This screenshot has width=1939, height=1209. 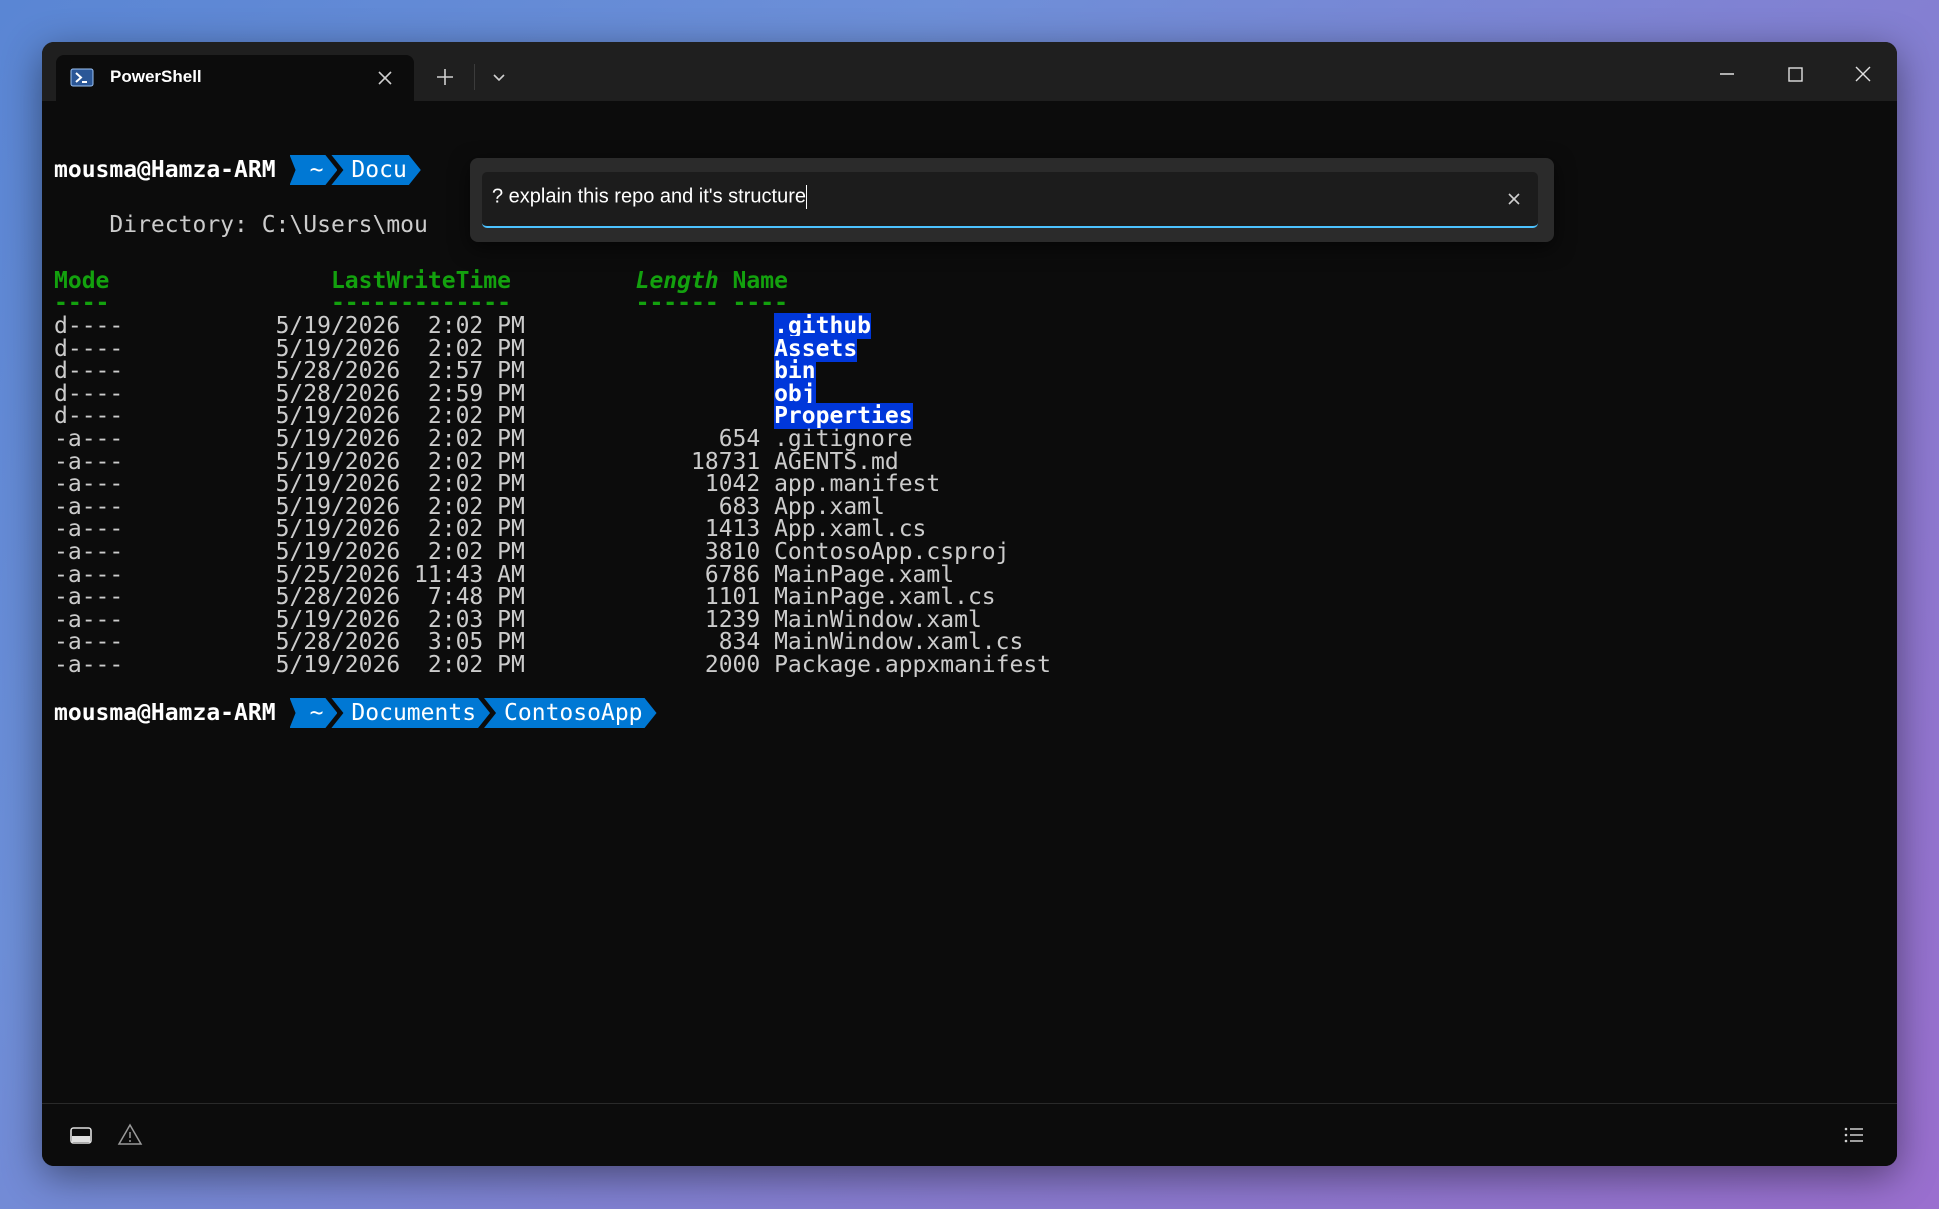 I want to click on minimize-icon, so click(x=1727, y=74).